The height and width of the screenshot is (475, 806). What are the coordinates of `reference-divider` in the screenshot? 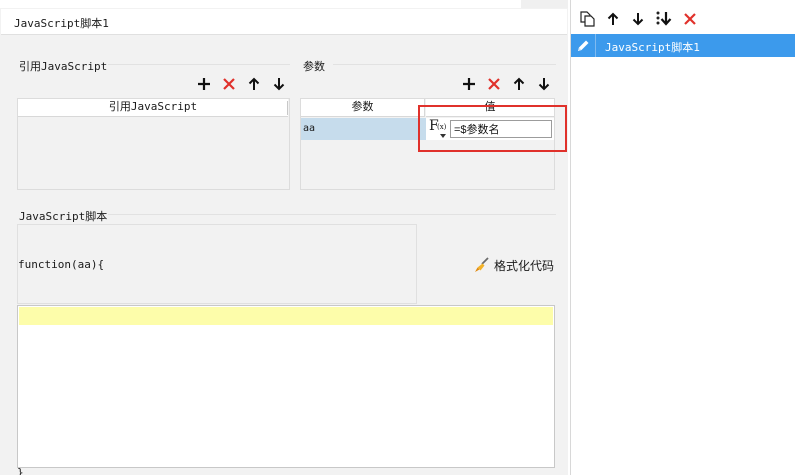 It's located at (199, 64).